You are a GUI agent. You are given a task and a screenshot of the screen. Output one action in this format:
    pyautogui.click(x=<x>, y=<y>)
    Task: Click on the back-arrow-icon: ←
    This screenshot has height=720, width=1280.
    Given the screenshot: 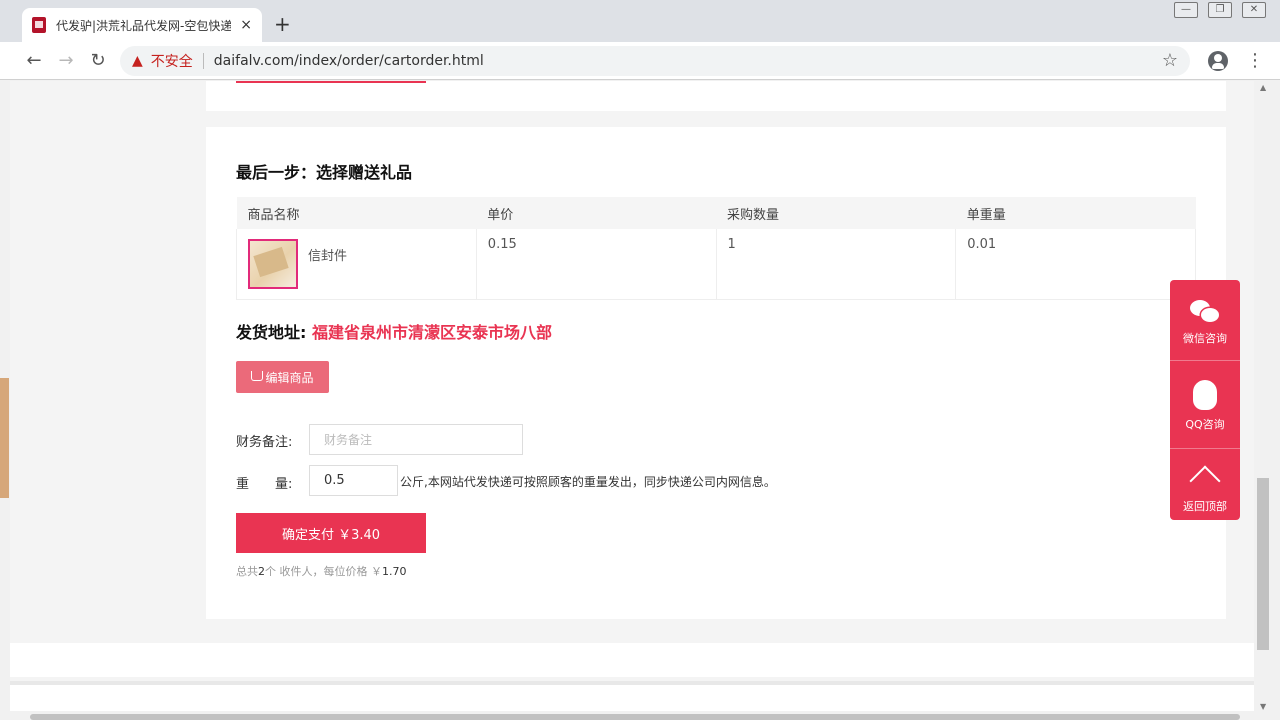 What is the action you would take?
    pyautogui.click(x=34, y=60)
    